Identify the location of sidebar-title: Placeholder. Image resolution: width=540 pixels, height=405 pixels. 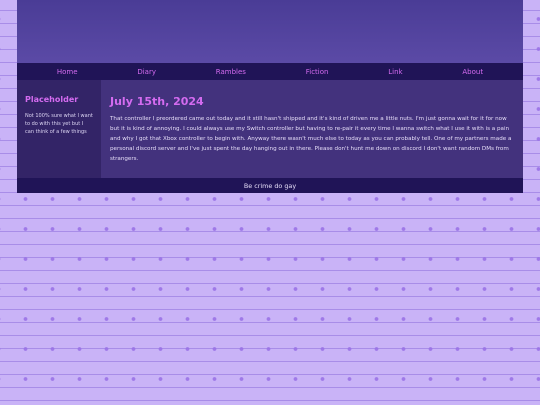
(52, 99).